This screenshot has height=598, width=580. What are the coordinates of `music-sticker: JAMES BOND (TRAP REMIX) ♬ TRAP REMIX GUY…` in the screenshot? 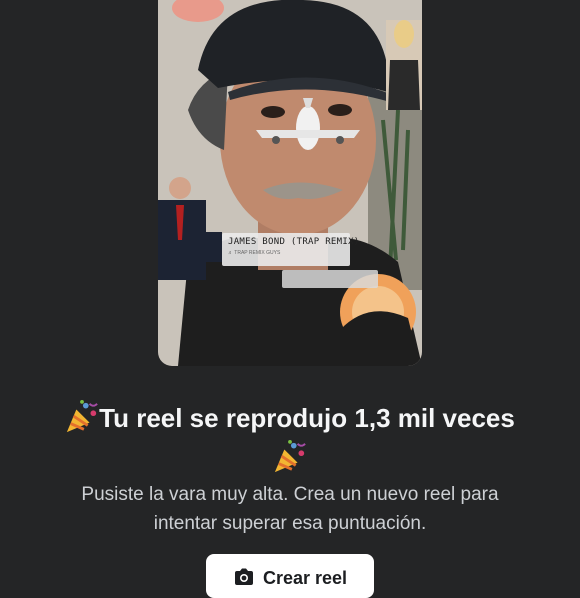 It's located at (291, 249).